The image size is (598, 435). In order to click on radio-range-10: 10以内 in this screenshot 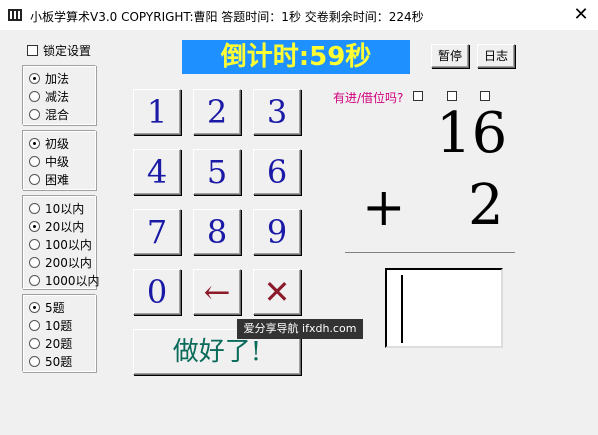, I will do `click(56, 208)`.